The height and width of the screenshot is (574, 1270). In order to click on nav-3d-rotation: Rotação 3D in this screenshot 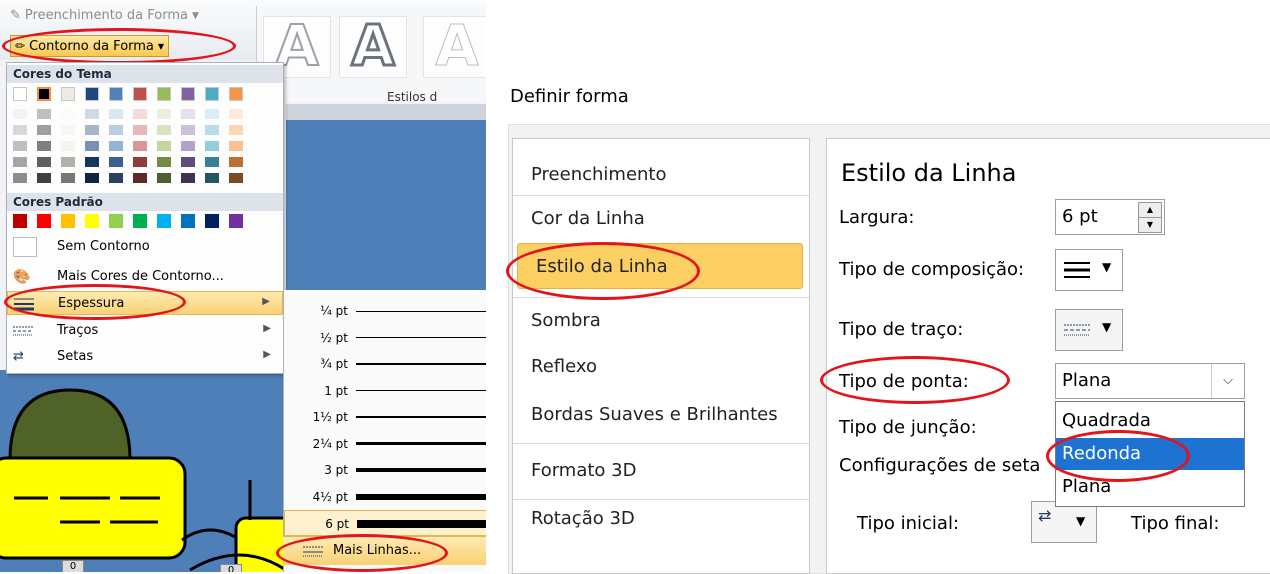, I will do `click(661, 519)`.